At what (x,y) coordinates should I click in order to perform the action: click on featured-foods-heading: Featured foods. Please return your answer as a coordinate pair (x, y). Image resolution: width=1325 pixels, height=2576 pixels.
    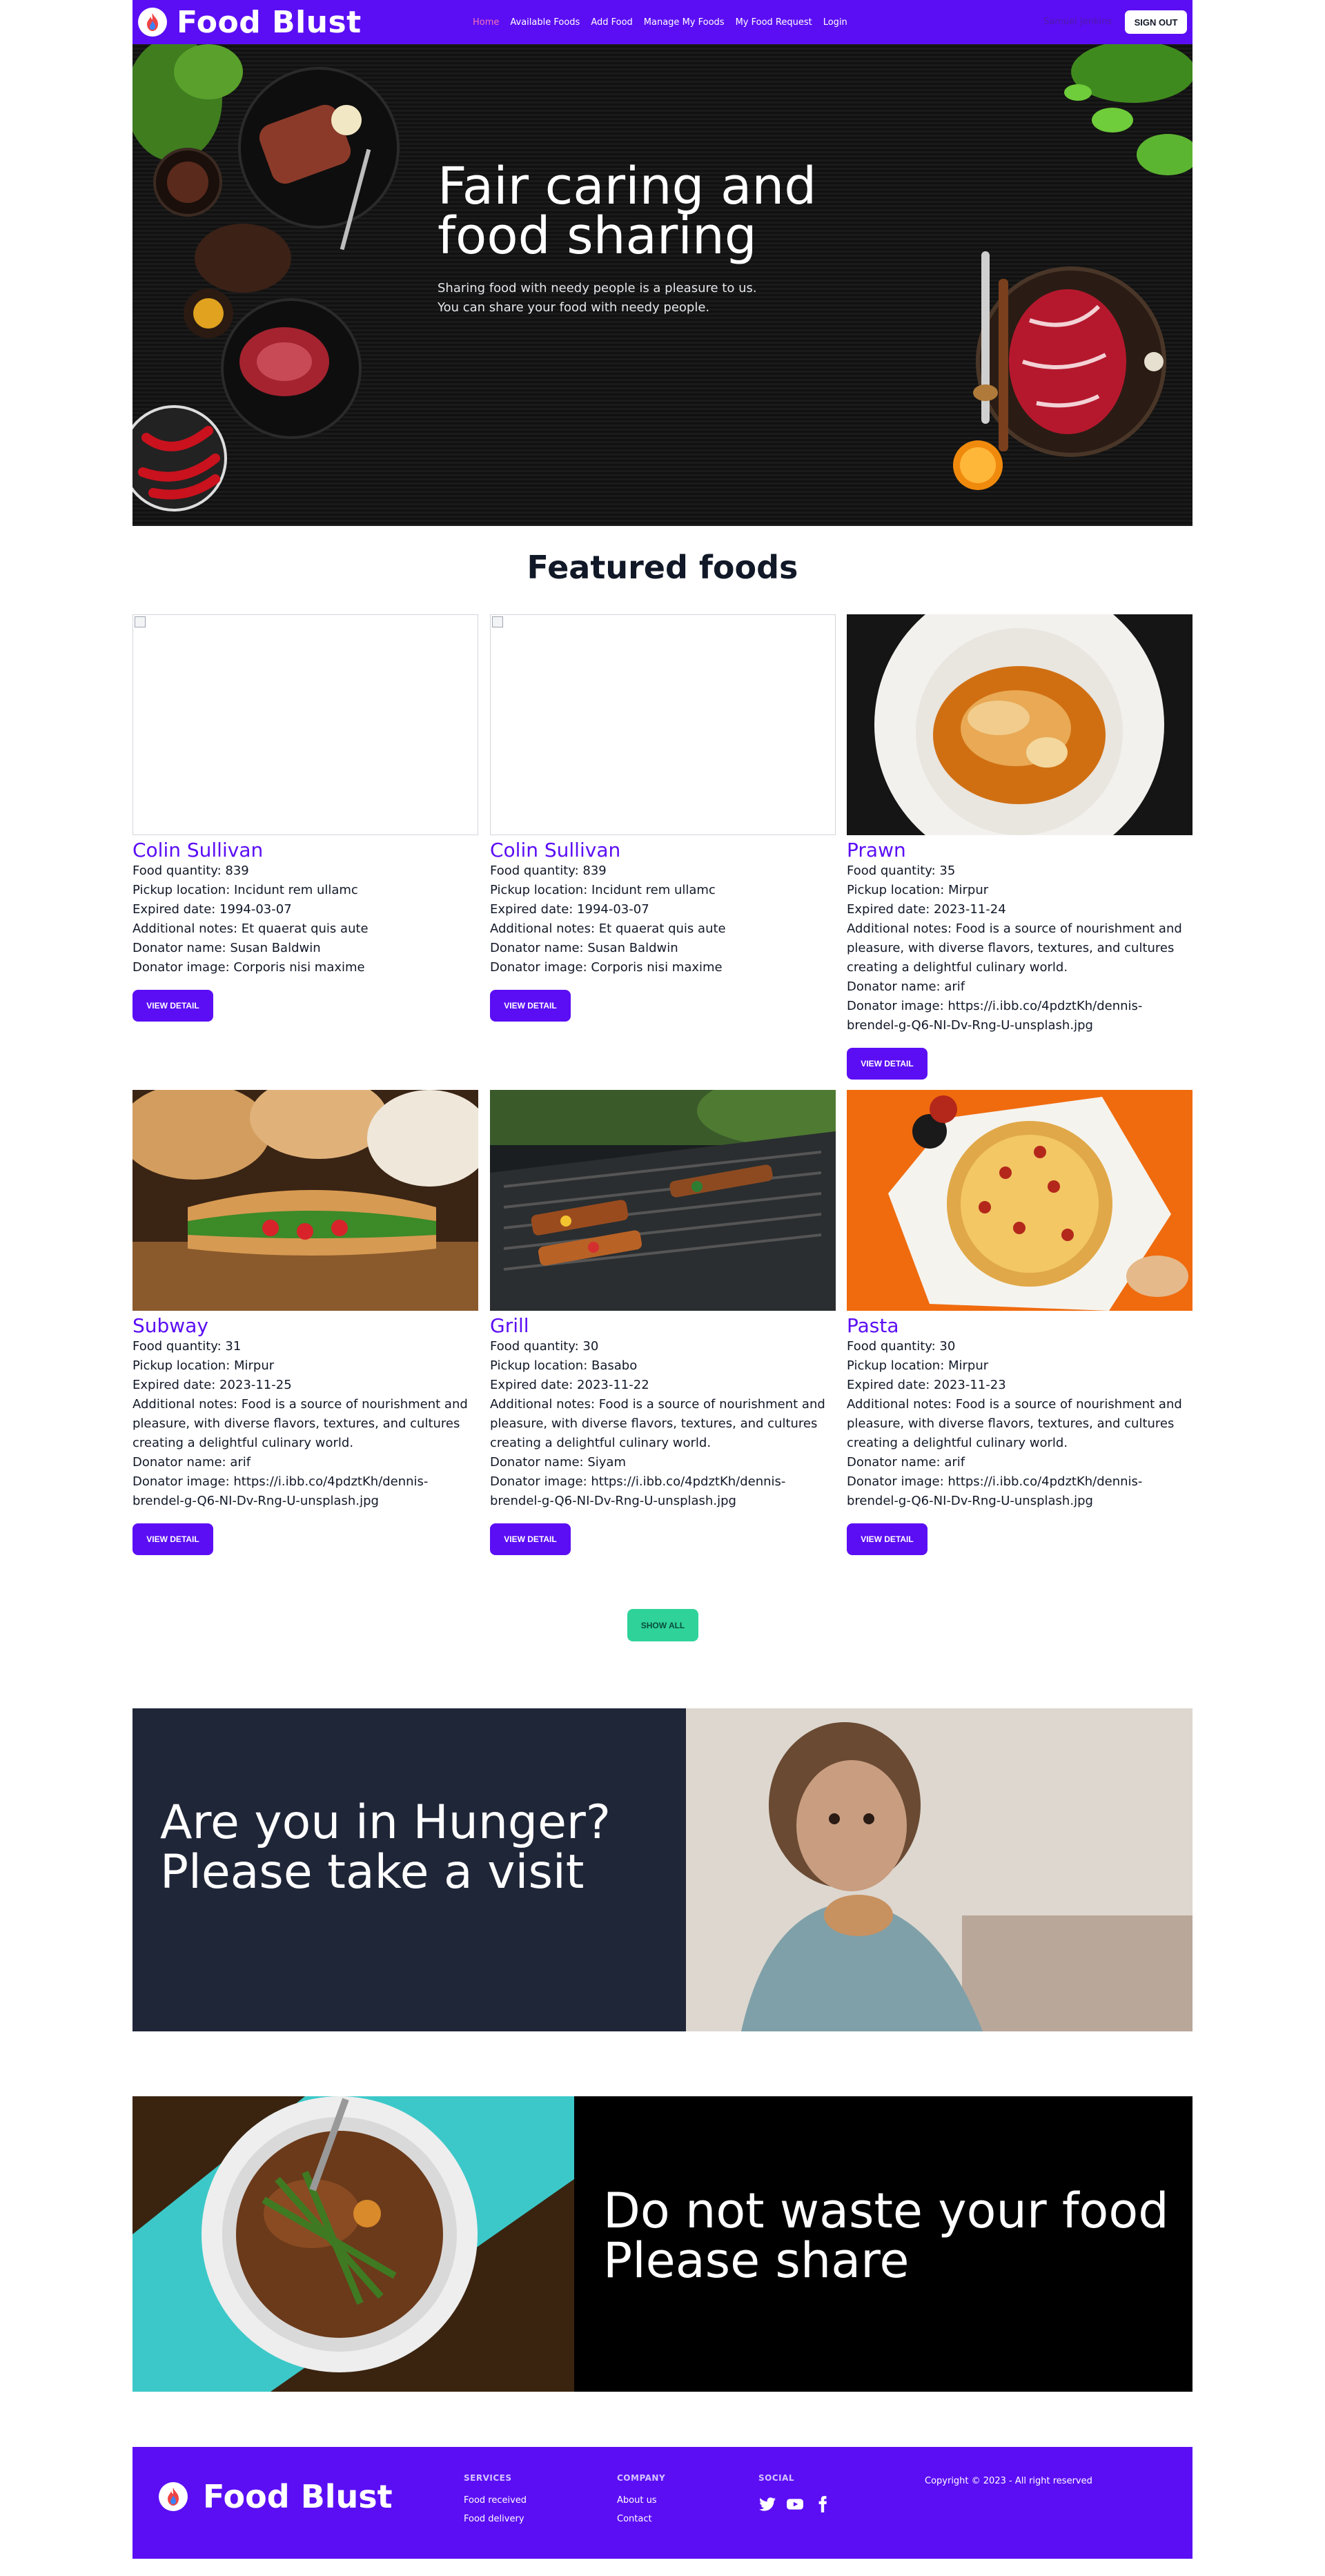
    Looking at the image, I should click on (662, 567).